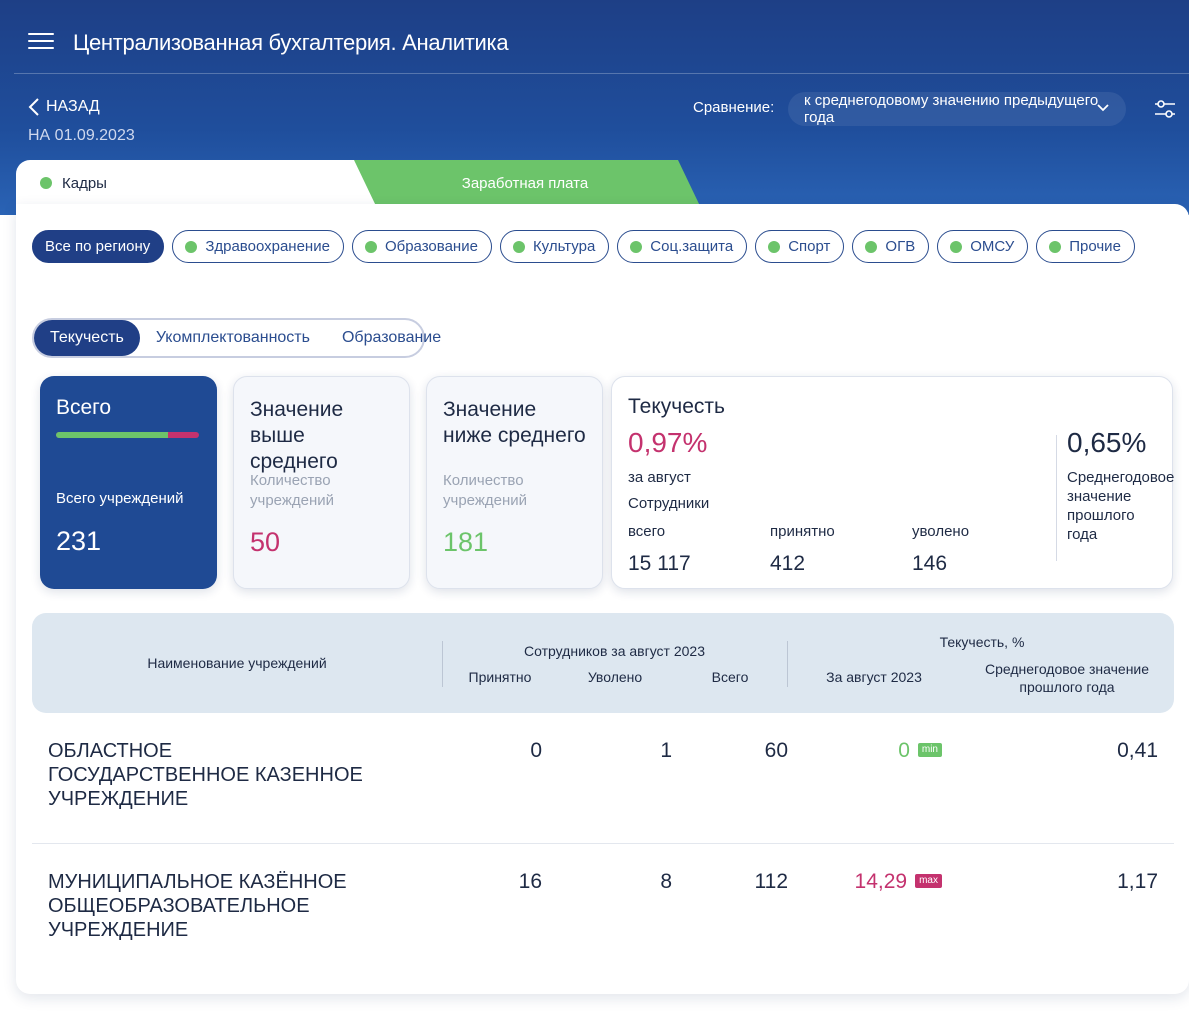 This screenshot has width=1189, height=1024. I want to click on subtab-turnover: Текучесть, so click(87, 338).